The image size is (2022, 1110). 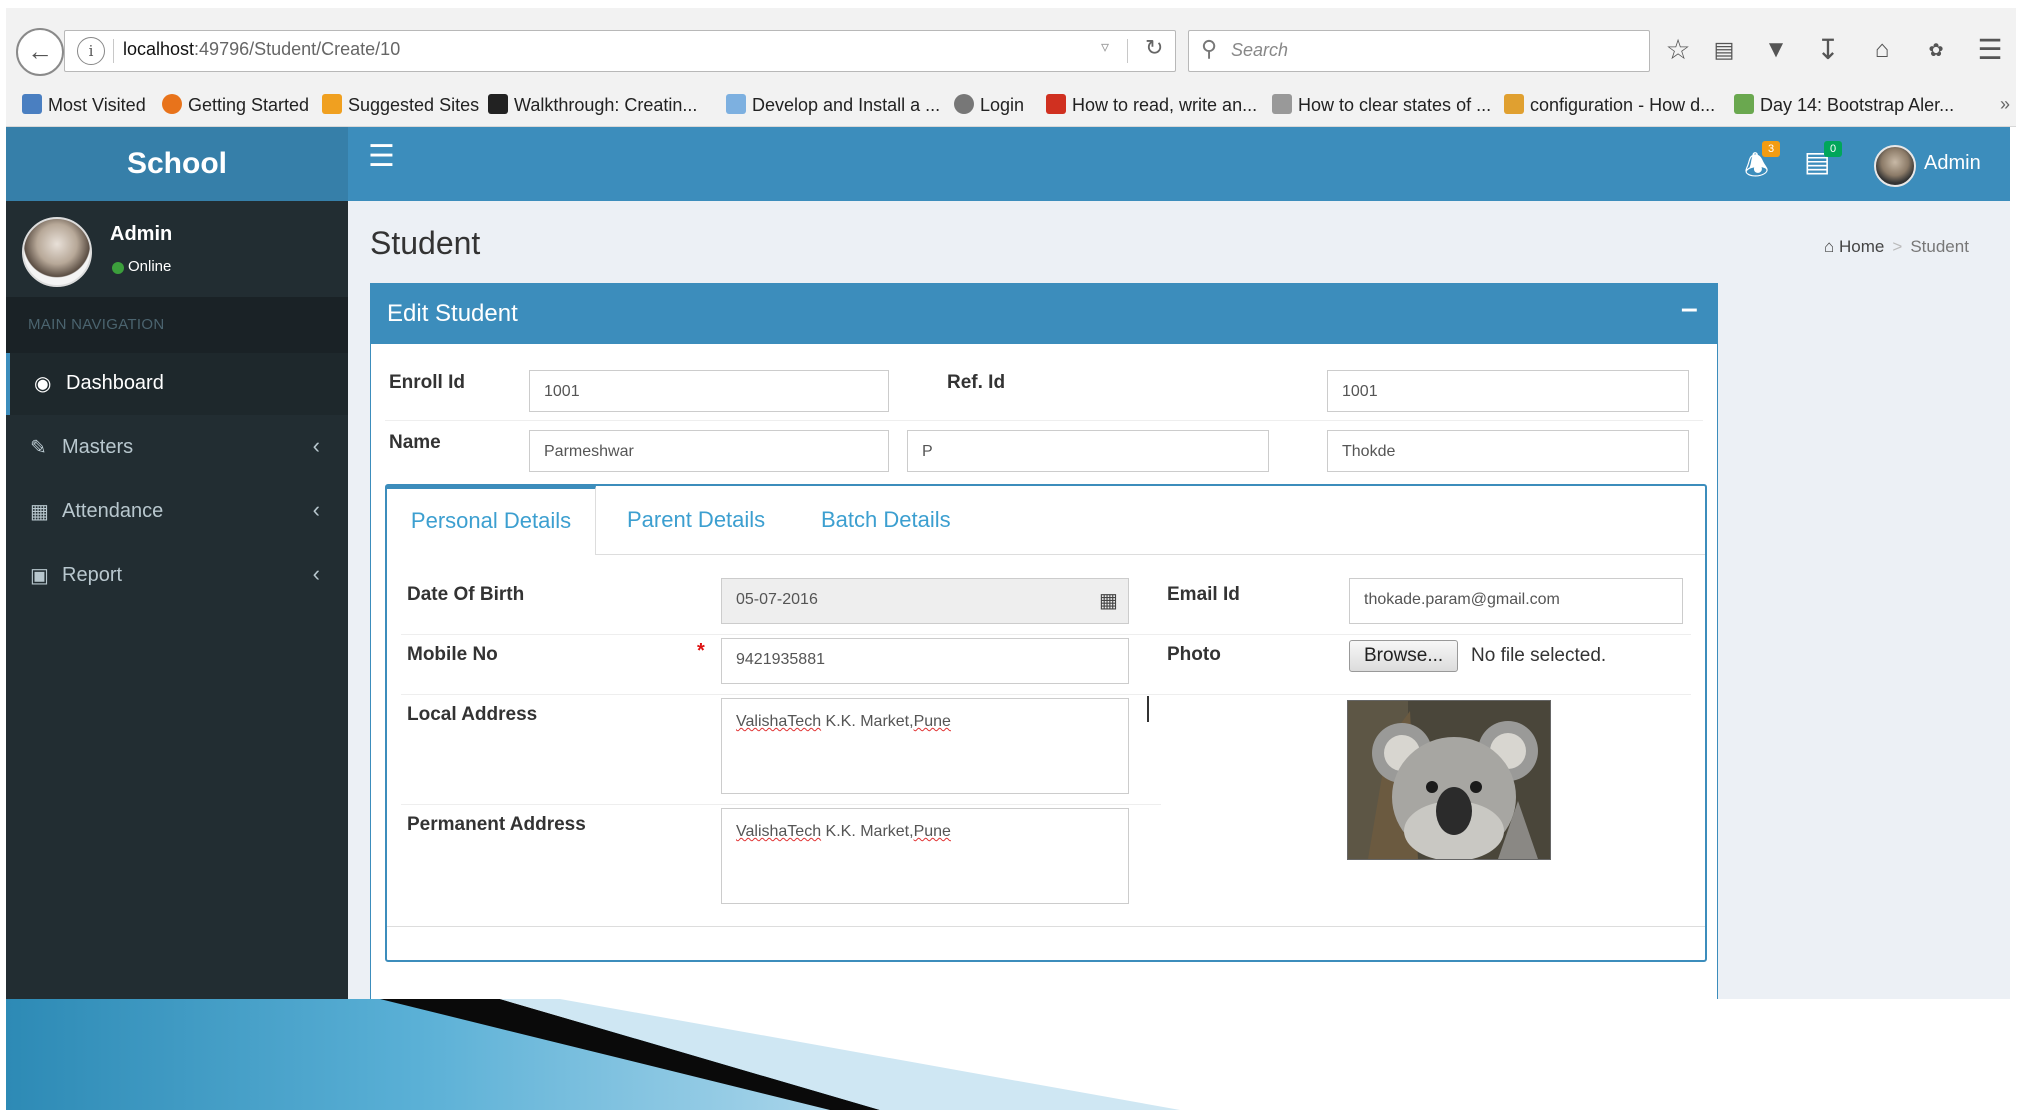 What do you see at coordinates (177, 576) in the screenshot?
I see `sidebar-item-report: ▣ Report ‹` at bounding box center [177, 576].